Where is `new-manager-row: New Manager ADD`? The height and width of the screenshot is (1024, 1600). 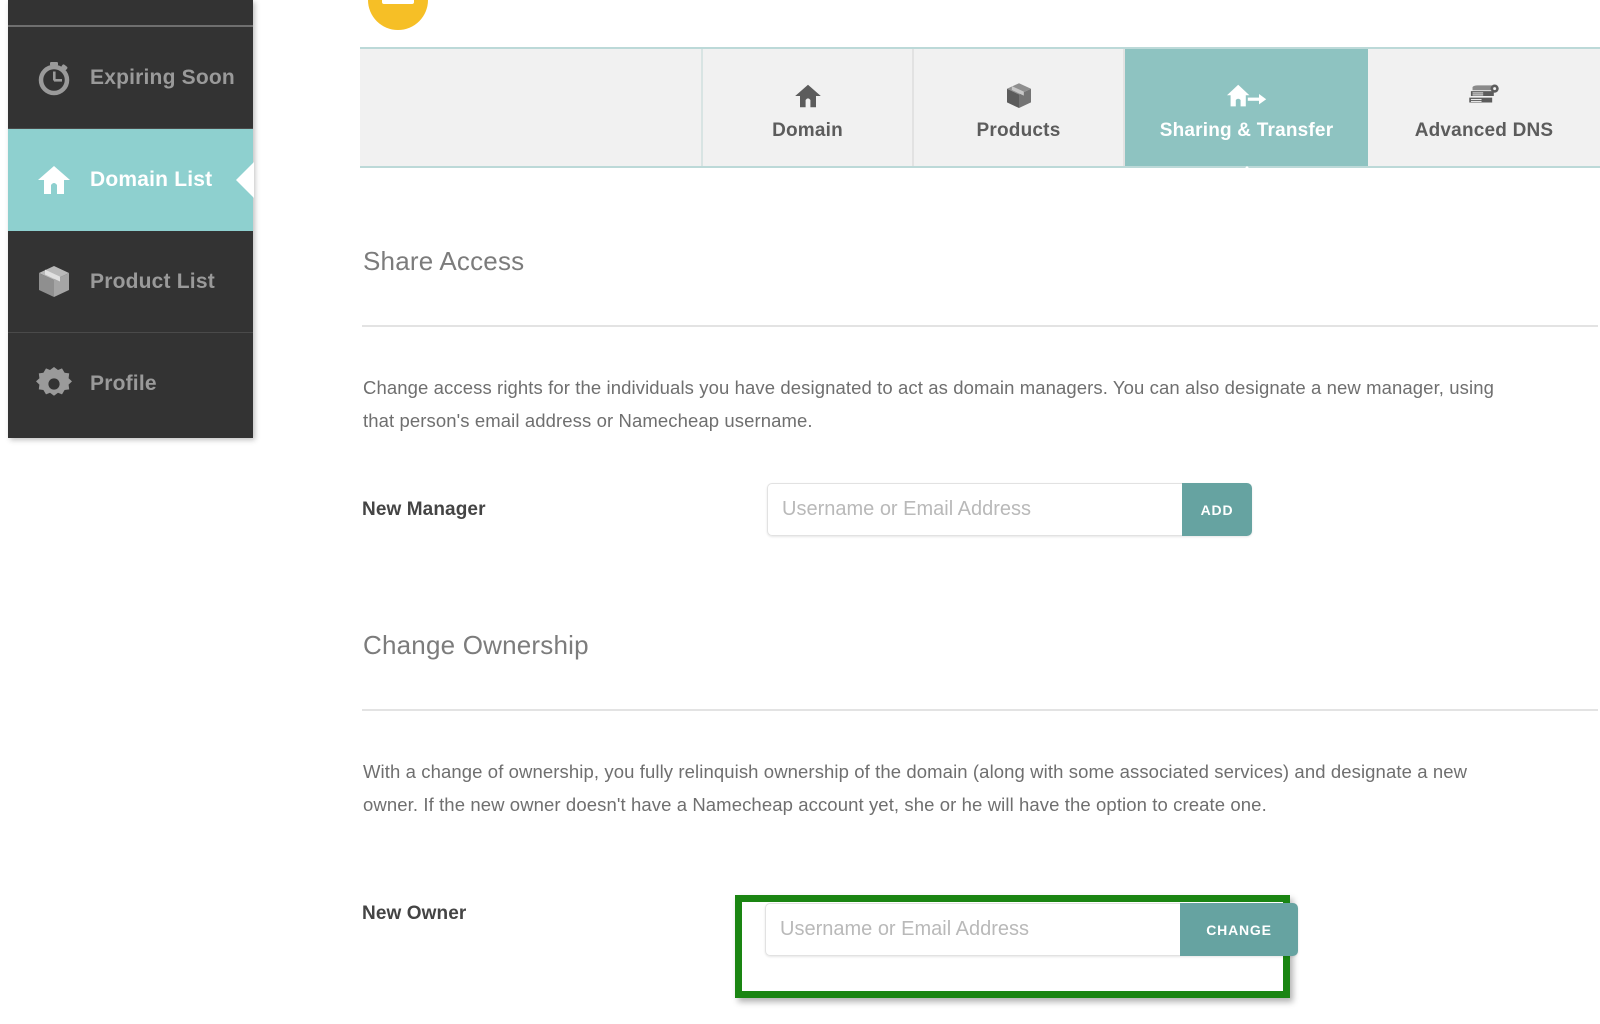
new-manager-row: New Manager ADD is located at coordinates (981, 509).